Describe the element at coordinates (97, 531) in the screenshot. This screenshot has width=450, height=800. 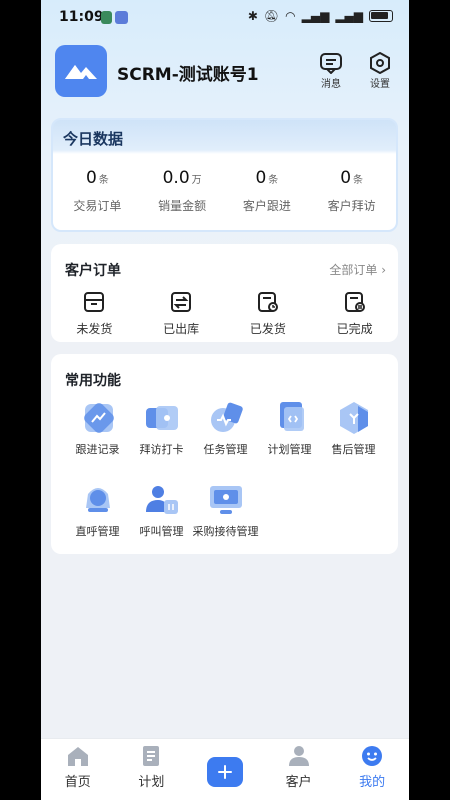
I see `func-label: 直呼管理` at that location.